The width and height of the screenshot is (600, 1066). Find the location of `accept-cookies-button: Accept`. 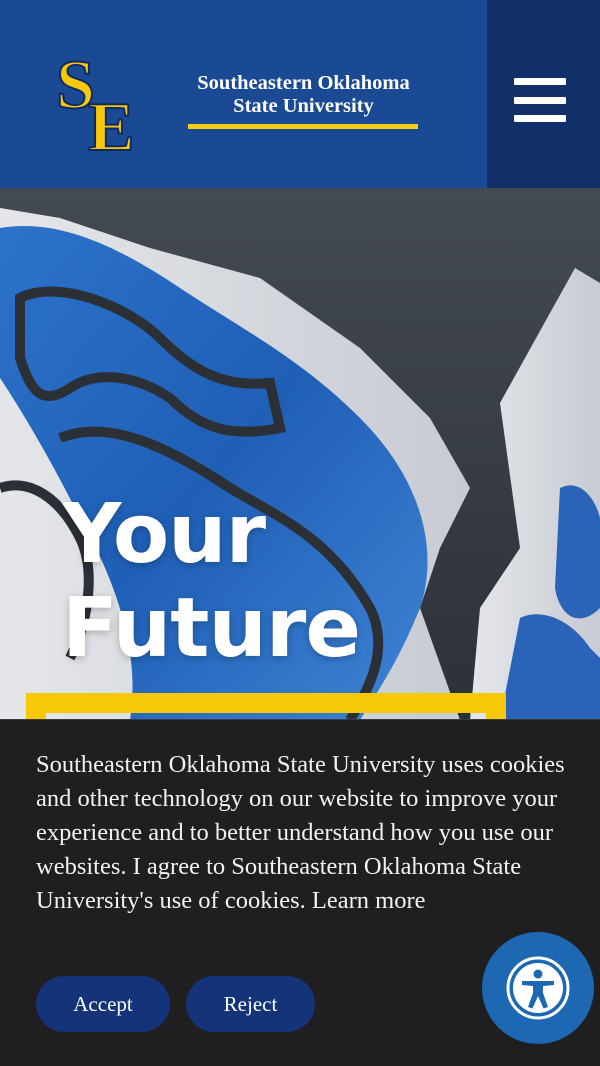

accept-cookies-button: Accept is located at coordinates (103, 1004).